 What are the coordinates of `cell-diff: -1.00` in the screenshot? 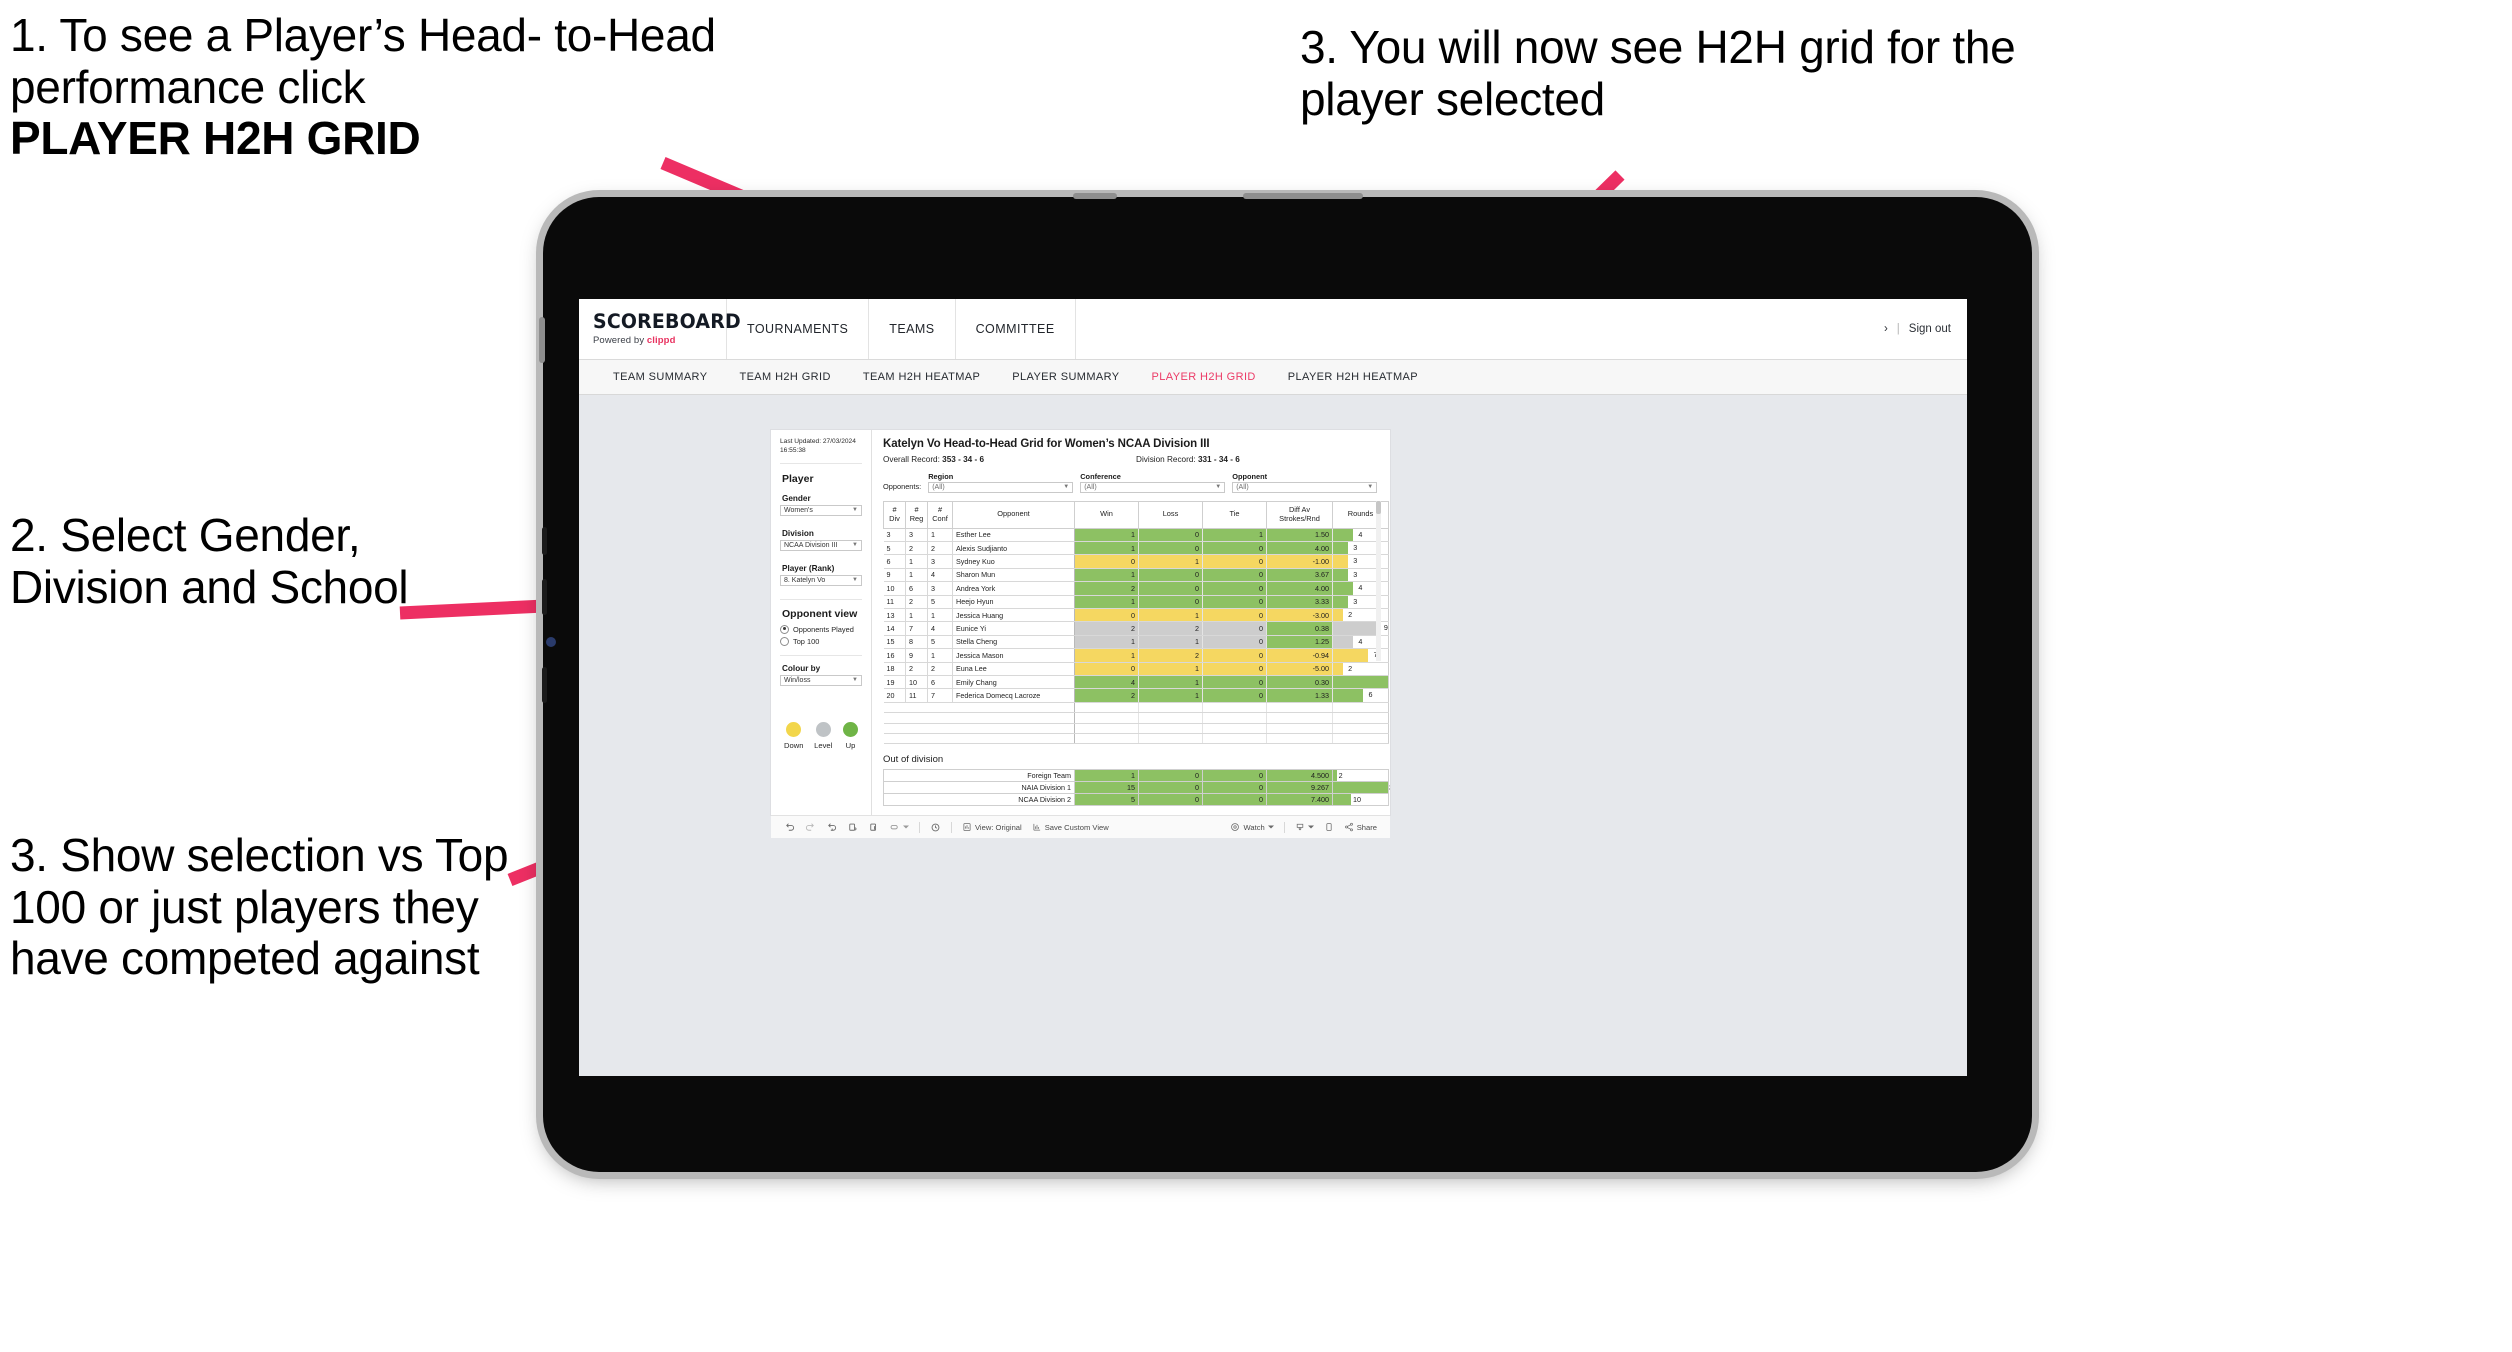 It's located at (1299, 561).